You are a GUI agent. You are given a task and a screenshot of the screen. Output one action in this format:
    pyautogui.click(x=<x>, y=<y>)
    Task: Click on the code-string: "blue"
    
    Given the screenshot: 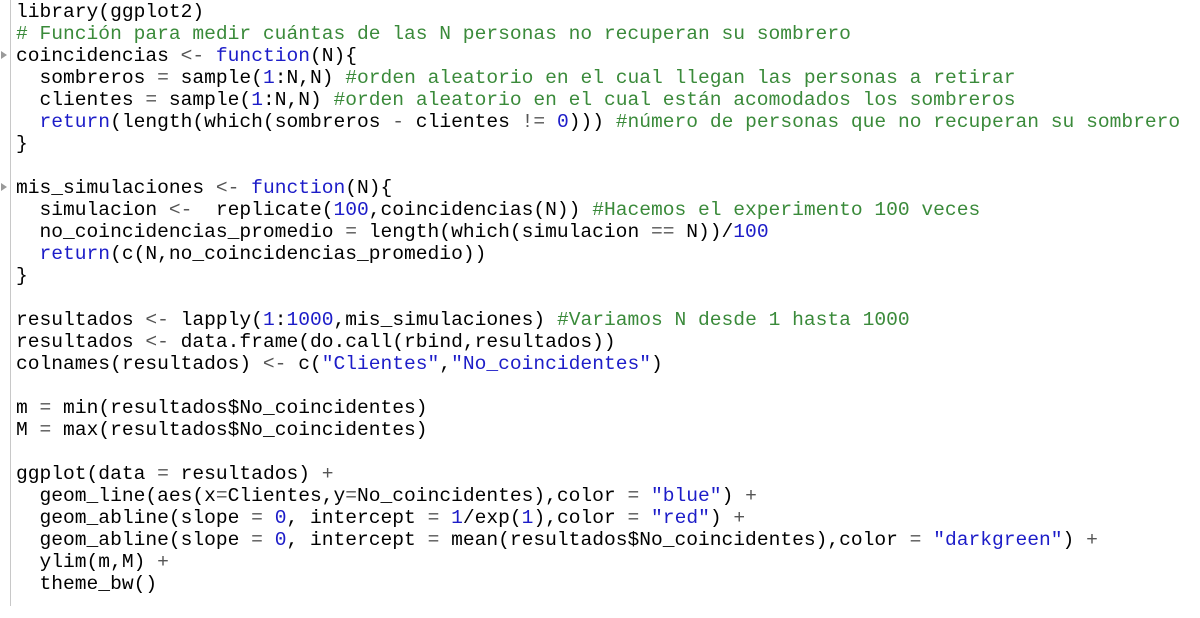 What is the action you would take?
    pyautogui.click(x=686, y=496)
    